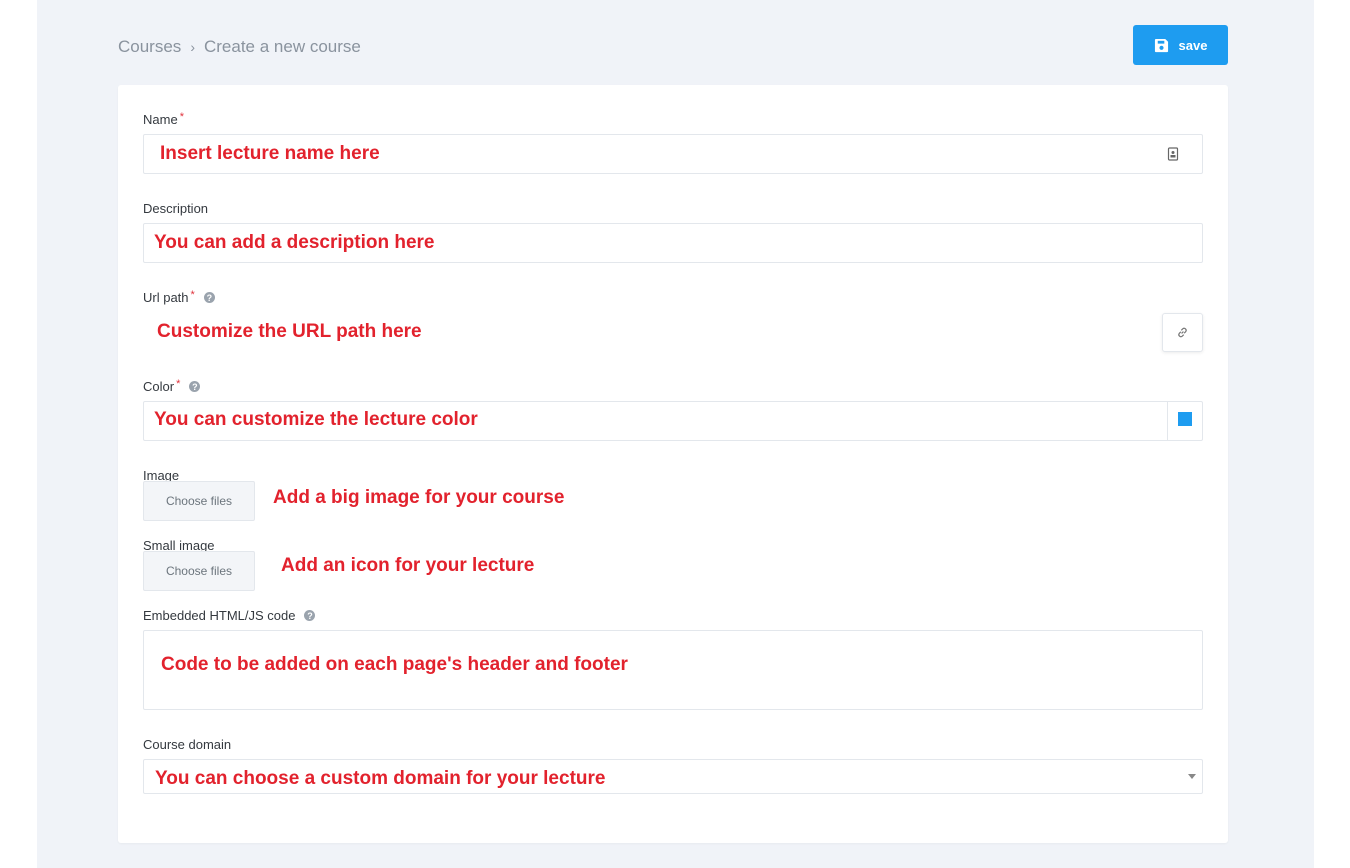 Image resolution: width=1350 pixels, height=868 pixels. I want to click on image-choose-files-button: Choose files, so click(199, 501).